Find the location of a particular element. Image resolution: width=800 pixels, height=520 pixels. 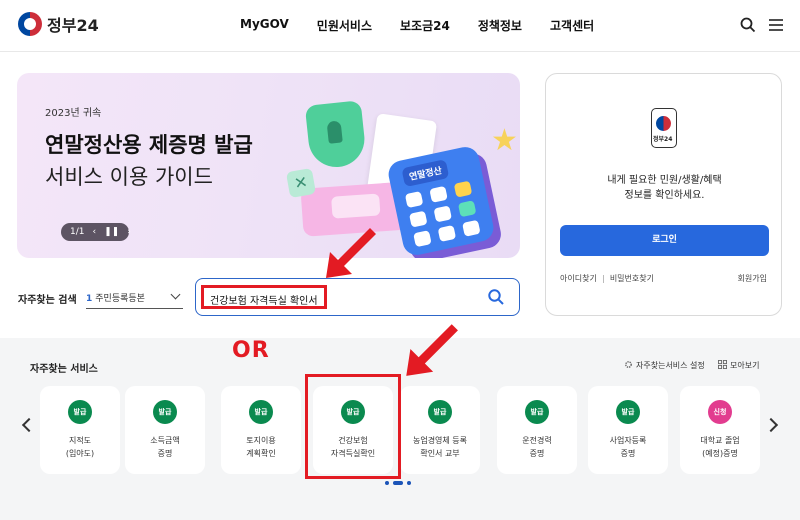

login-message: 내게 필요한 민원/생활/혜택 정보를 확인하세요. is located at coordinates (664, 188).